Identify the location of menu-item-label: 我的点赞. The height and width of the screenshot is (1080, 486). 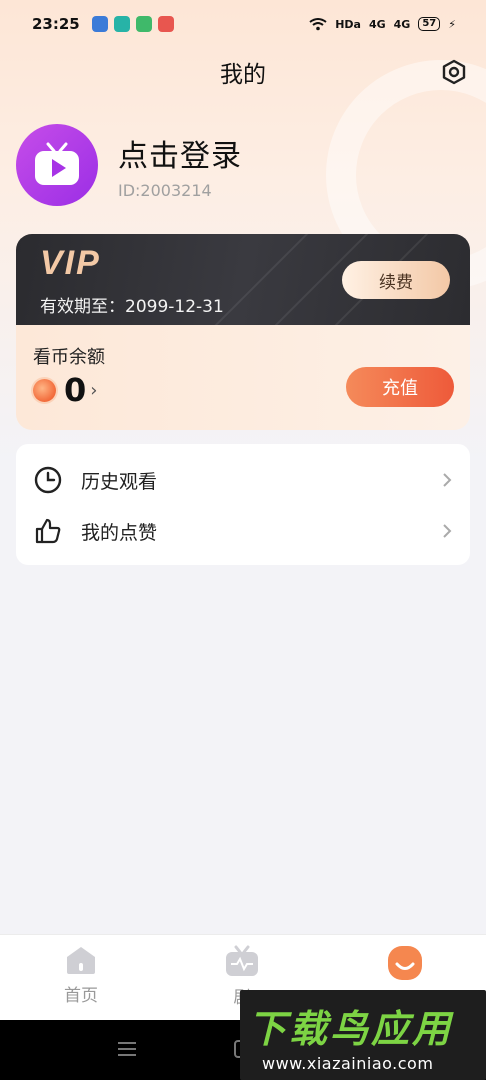
(119, 532).